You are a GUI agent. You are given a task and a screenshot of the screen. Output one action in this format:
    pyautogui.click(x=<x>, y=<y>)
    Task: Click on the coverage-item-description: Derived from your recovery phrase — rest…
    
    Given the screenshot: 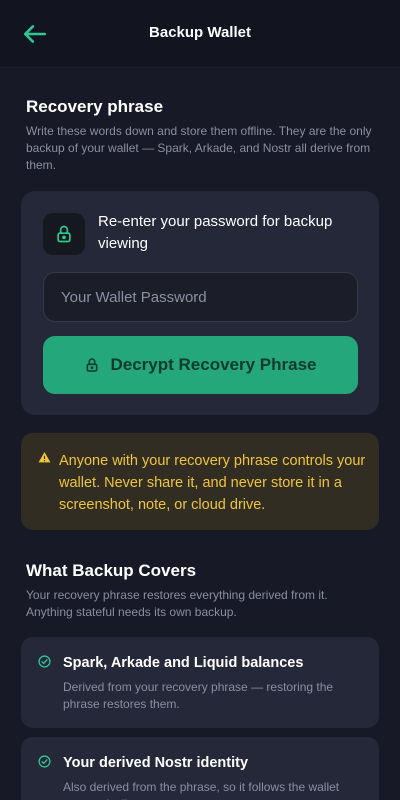 What is the action you would take?
    pyautogui.click(x=198, y=695)
    